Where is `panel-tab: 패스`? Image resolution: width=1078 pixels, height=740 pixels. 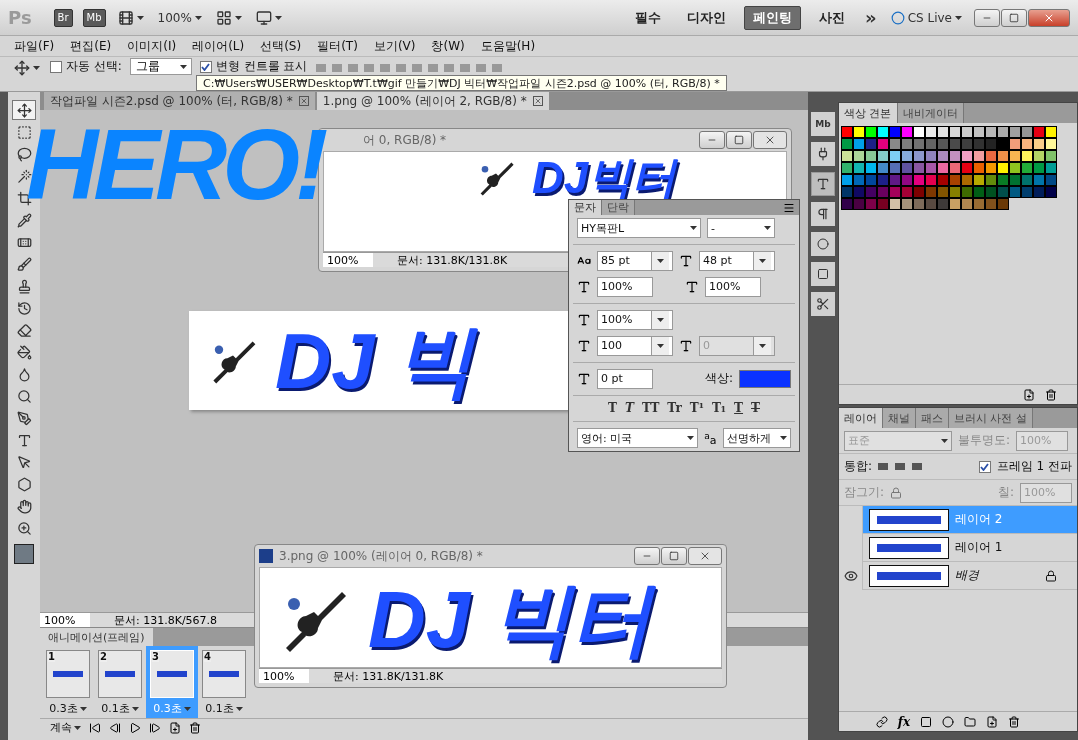 panel-tab: 패스 is located at coordinates (932, 418).